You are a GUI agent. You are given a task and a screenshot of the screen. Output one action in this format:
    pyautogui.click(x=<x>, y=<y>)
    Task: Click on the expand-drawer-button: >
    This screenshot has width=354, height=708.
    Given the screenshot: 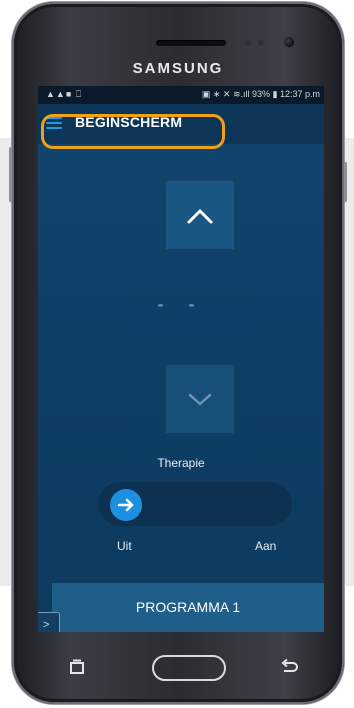 What is the action you would take?
    pyautogui.click(x=49, y=622)
    